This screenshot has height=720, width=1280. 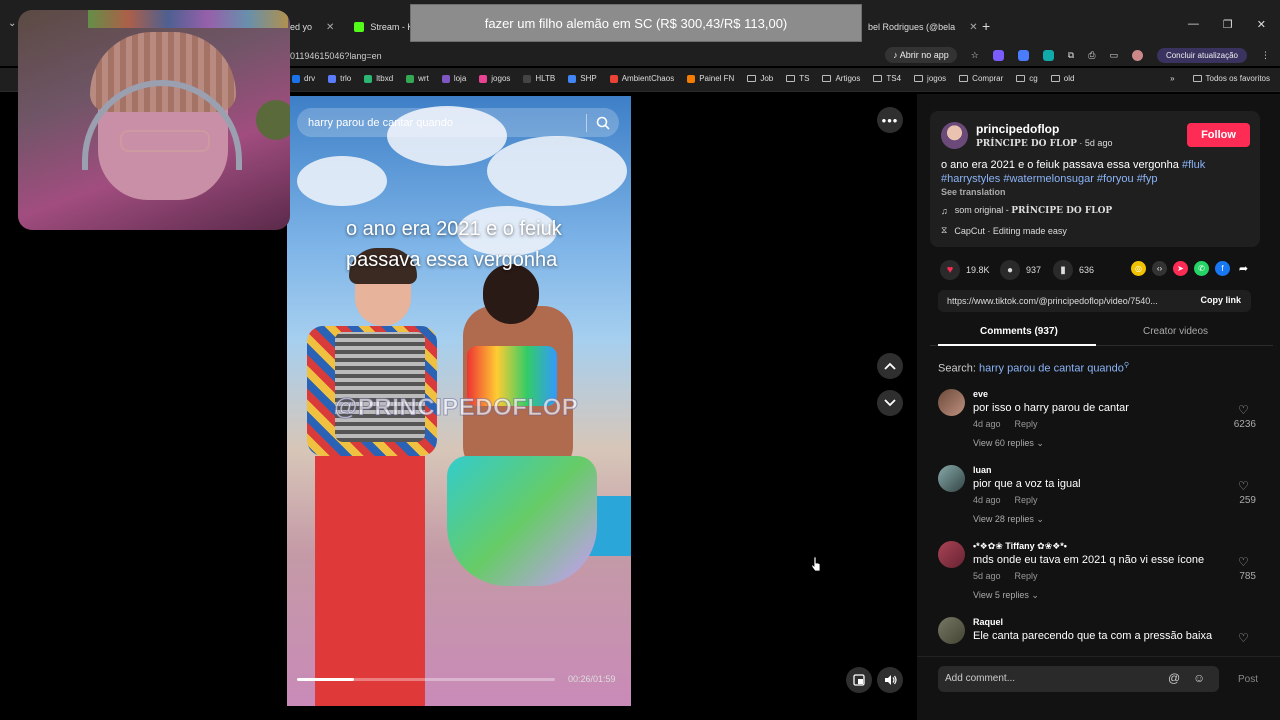 What do you see at coordinates (1193, 165) in the screenshot?
I see `hashtag-link: #fluk` at bounding box center [1193, 165].